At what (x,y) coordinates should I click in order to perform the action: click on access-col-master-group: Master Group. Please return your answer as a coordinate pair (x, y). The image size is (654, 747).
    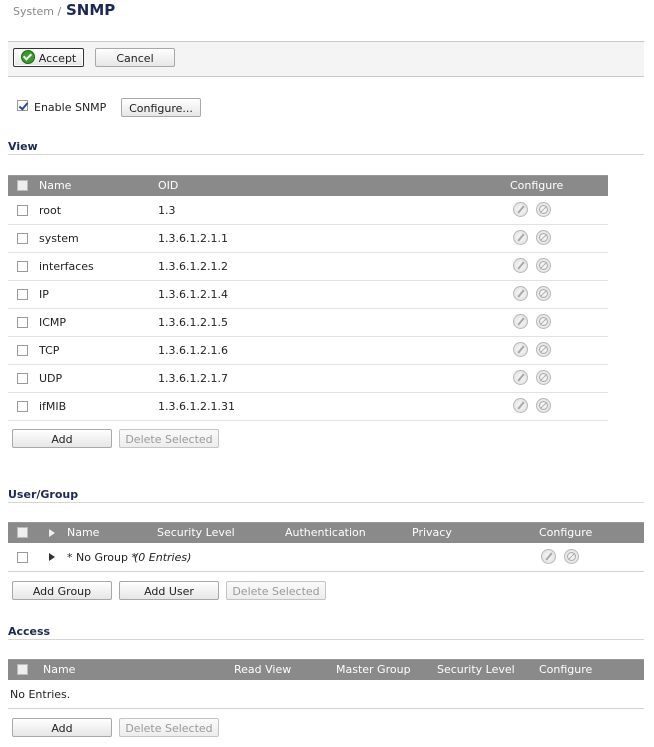
    Looking at the image, I should click on (373, 669).